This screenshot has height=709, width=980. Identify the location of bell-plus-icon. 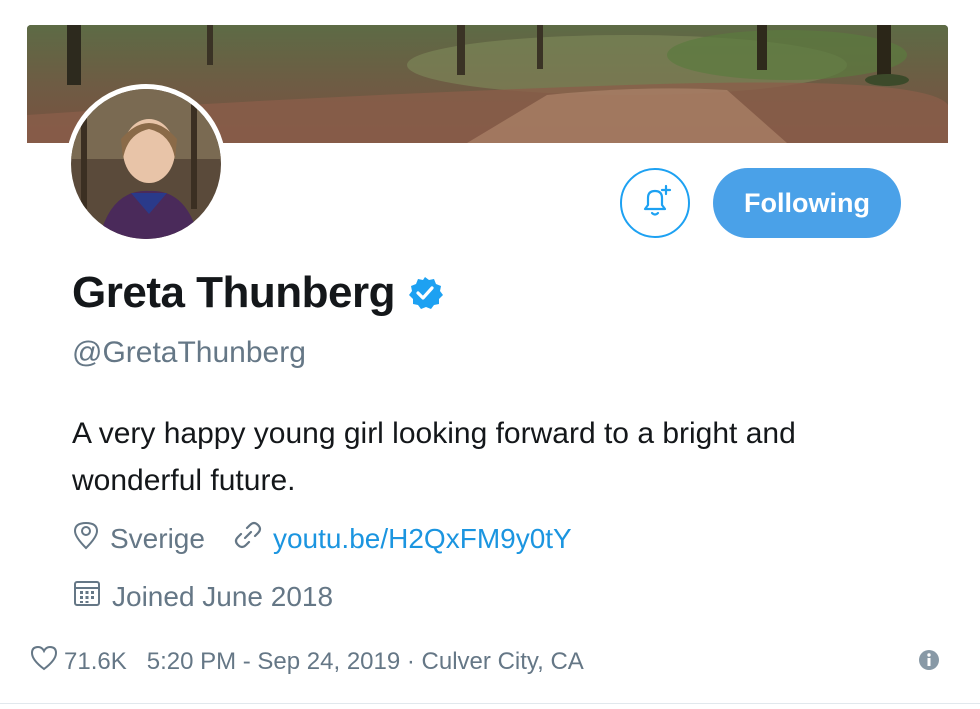
(655, 203).